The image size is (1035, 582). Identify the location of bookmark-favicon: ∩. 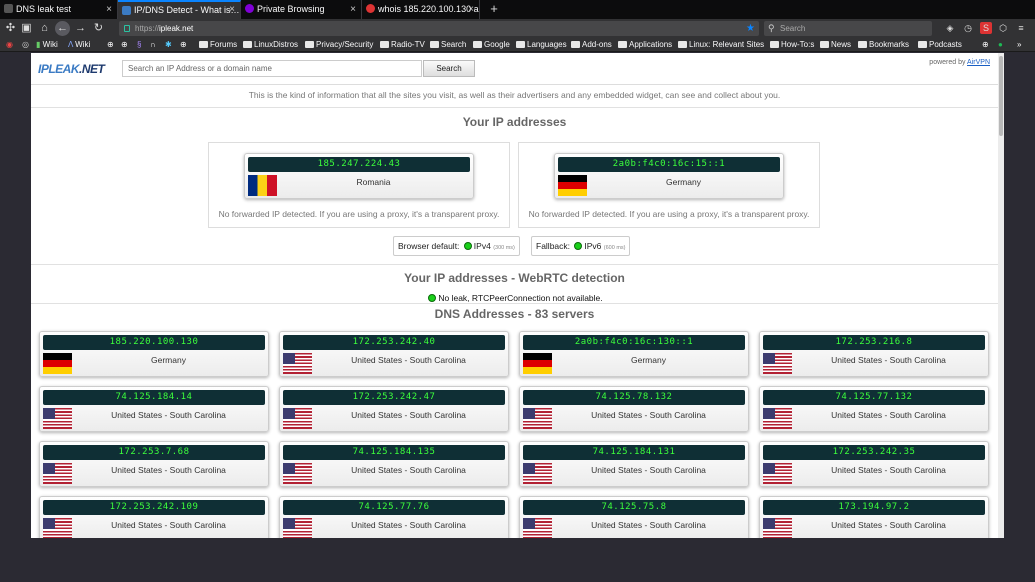
(153, 45).